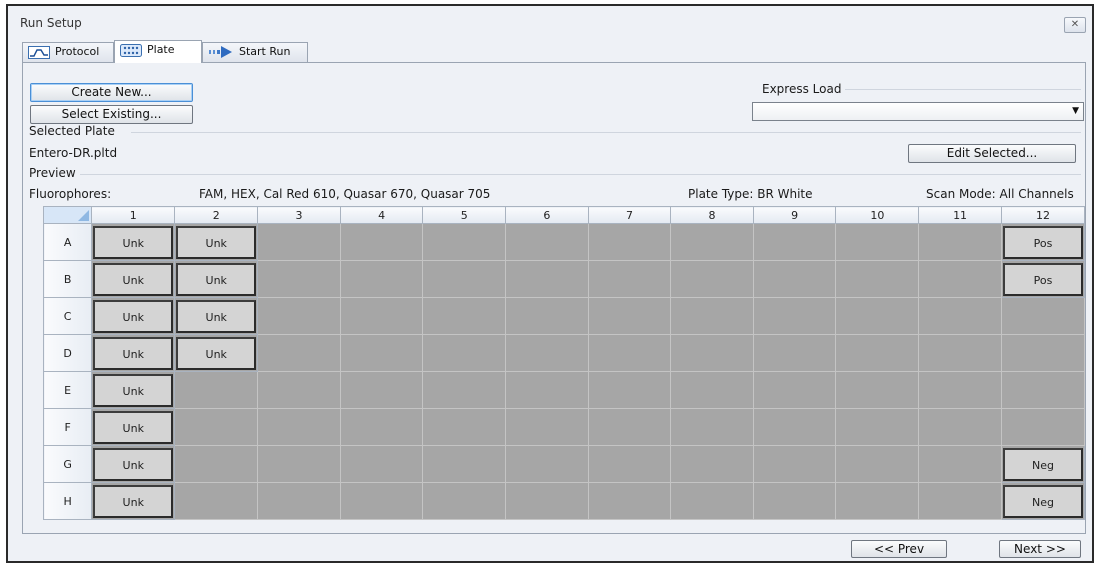 This screenshot has height=568, width=1099. I want to click on row-header: B, so click(67, 279).